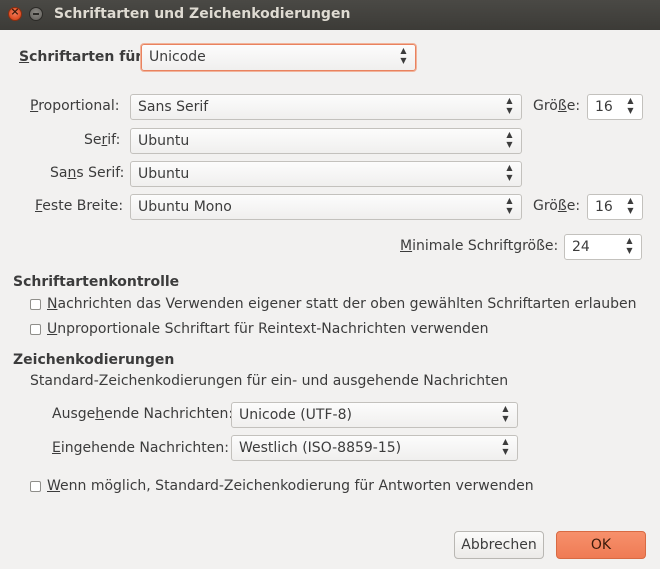 This screenshot has height=569, width=660. I want to click on sans-serif-label: Sans Serif:, so click(87, 173).